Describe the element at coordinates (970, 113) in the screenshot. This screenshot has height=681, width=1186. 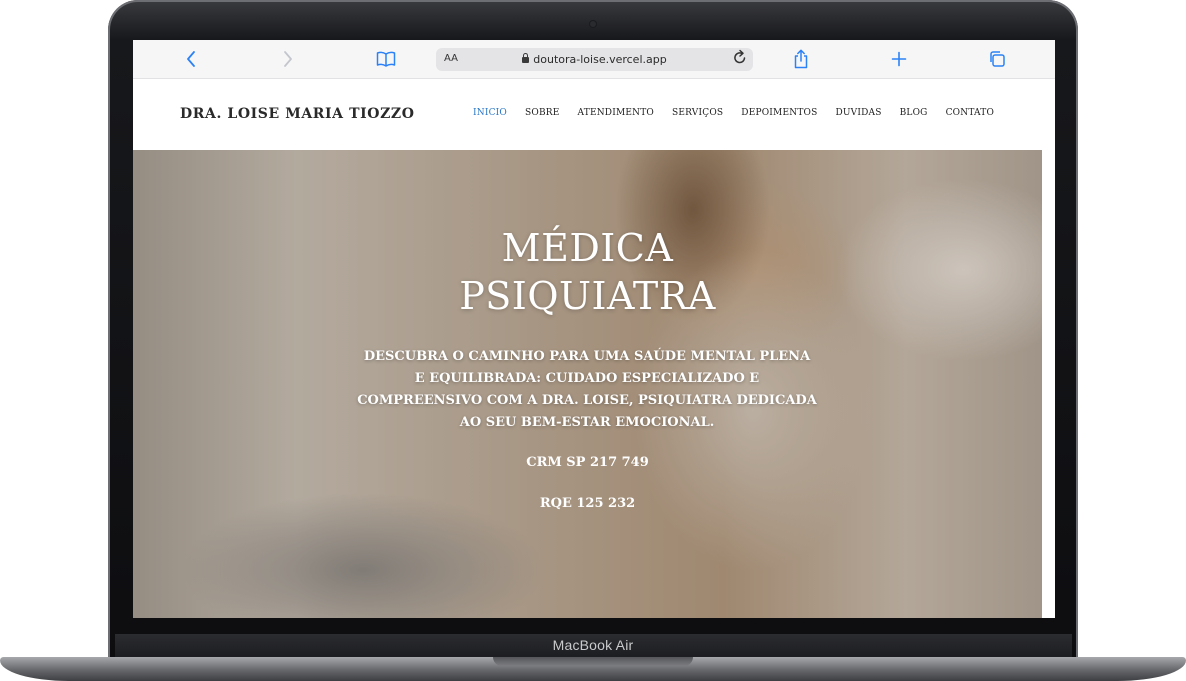
I see `nav-link-contato: CONTATO` at that location.